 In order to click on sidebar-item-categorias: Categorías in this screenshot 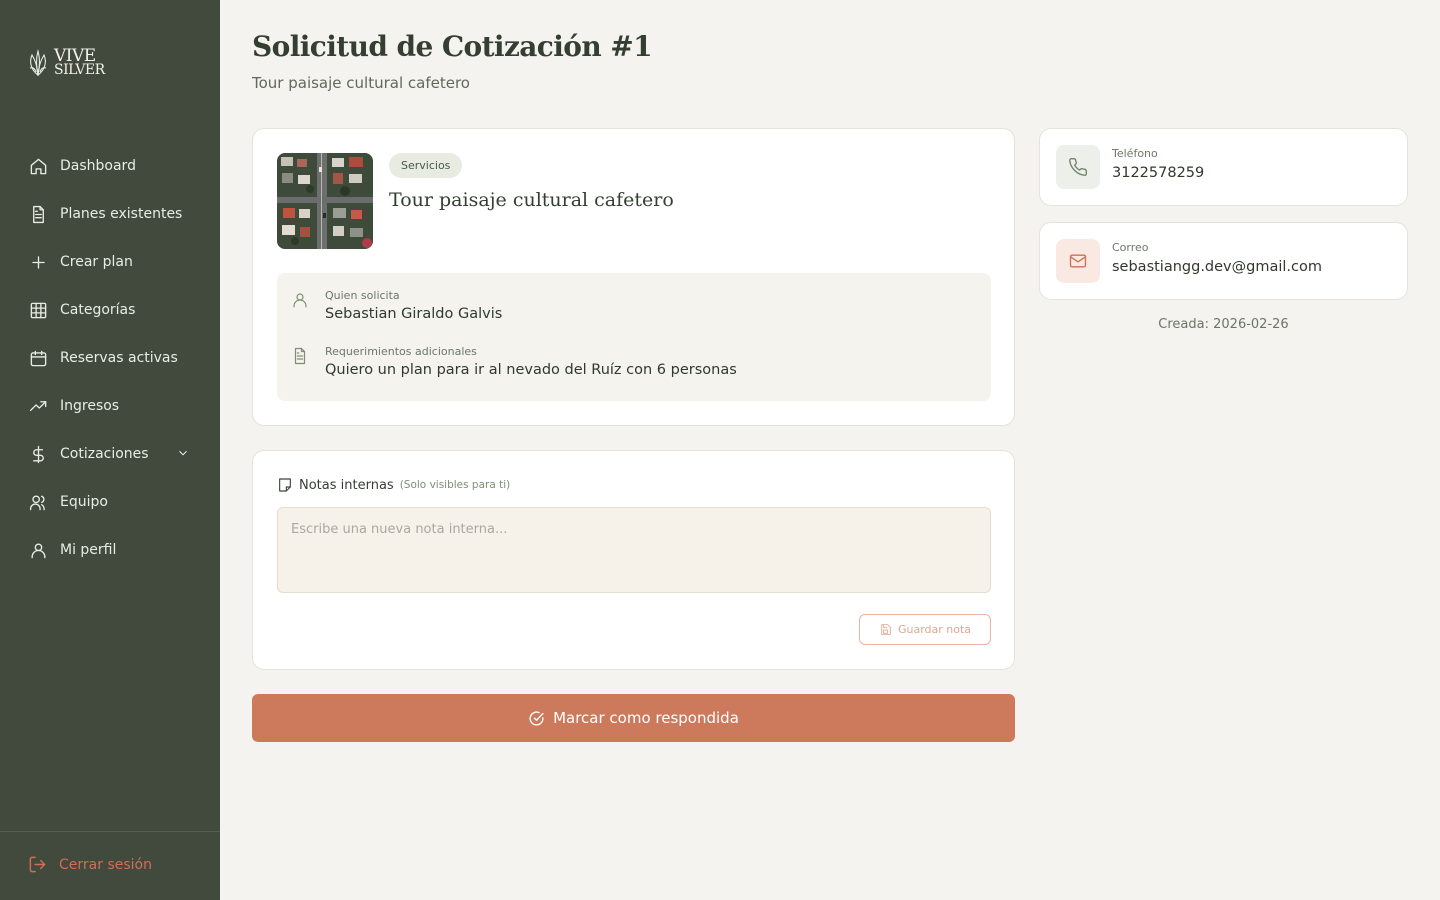, I will do `click(110, 310)`.